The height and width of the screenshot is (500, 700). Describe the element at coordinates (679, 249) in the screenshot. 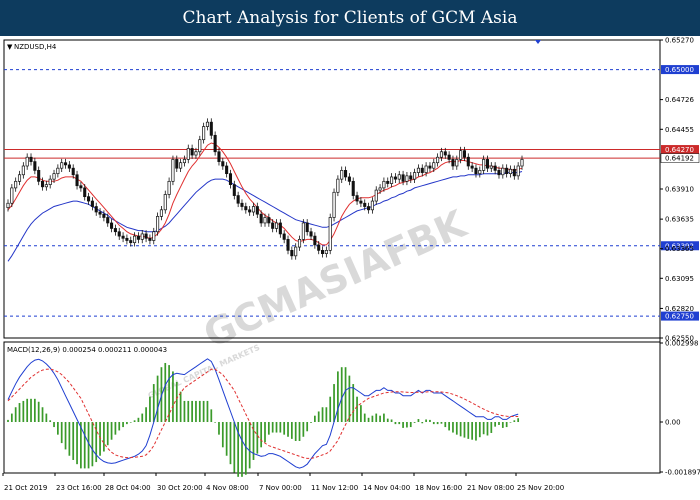

I see `price-tick-label: 0.63365` at that location.